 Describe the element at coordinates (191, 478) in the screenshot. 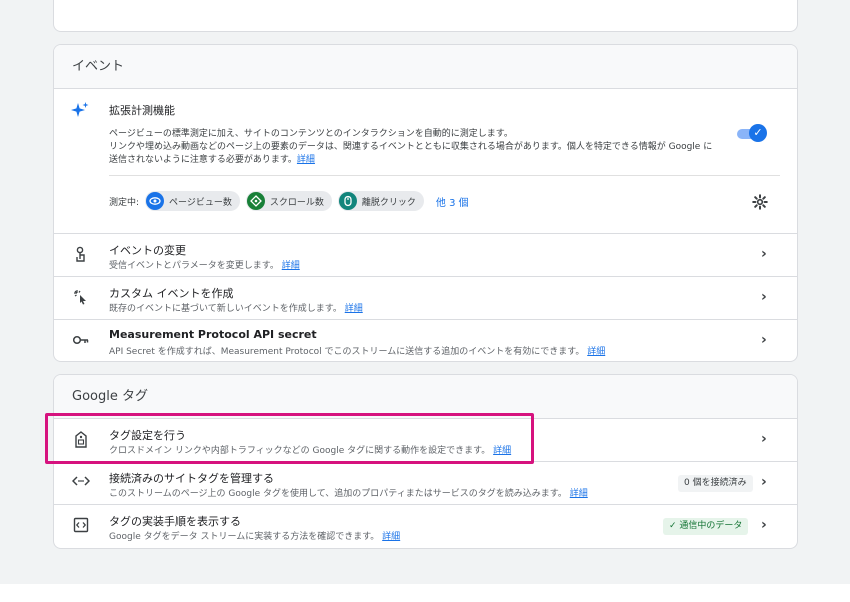

I see `row-title: 接続済みのサイトタグを管理する` at that location.